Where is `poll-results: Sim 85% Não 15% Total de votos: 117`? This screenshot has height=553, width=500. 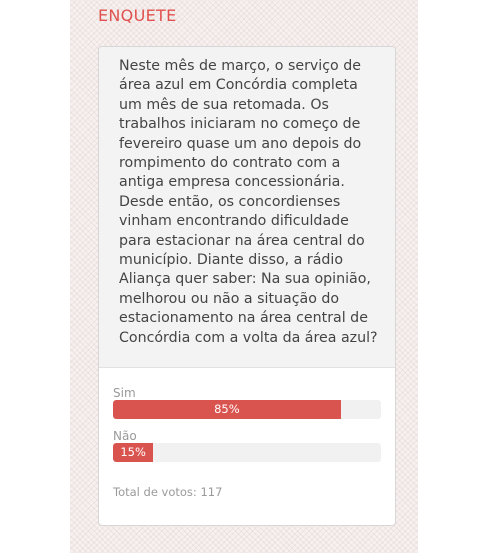 poll-results: Sim 85% Não 15% Total de votos: 117 is located at coordinates (247, 433).